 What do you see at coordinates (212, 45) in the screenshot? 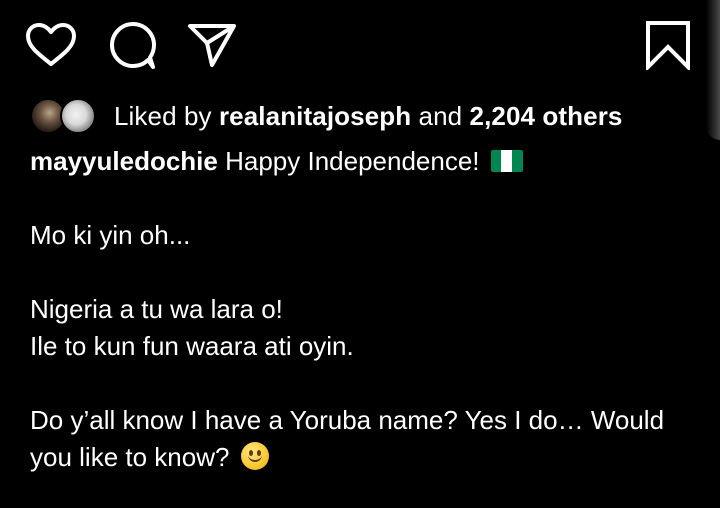
I see `send-icon` at bounding box center [212, 45].